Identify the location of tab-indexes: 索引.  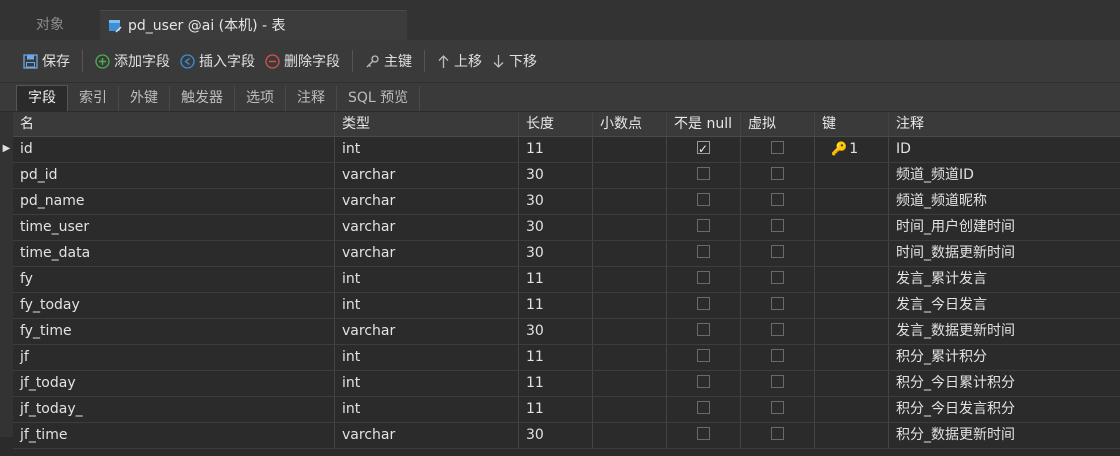
(93, 98).